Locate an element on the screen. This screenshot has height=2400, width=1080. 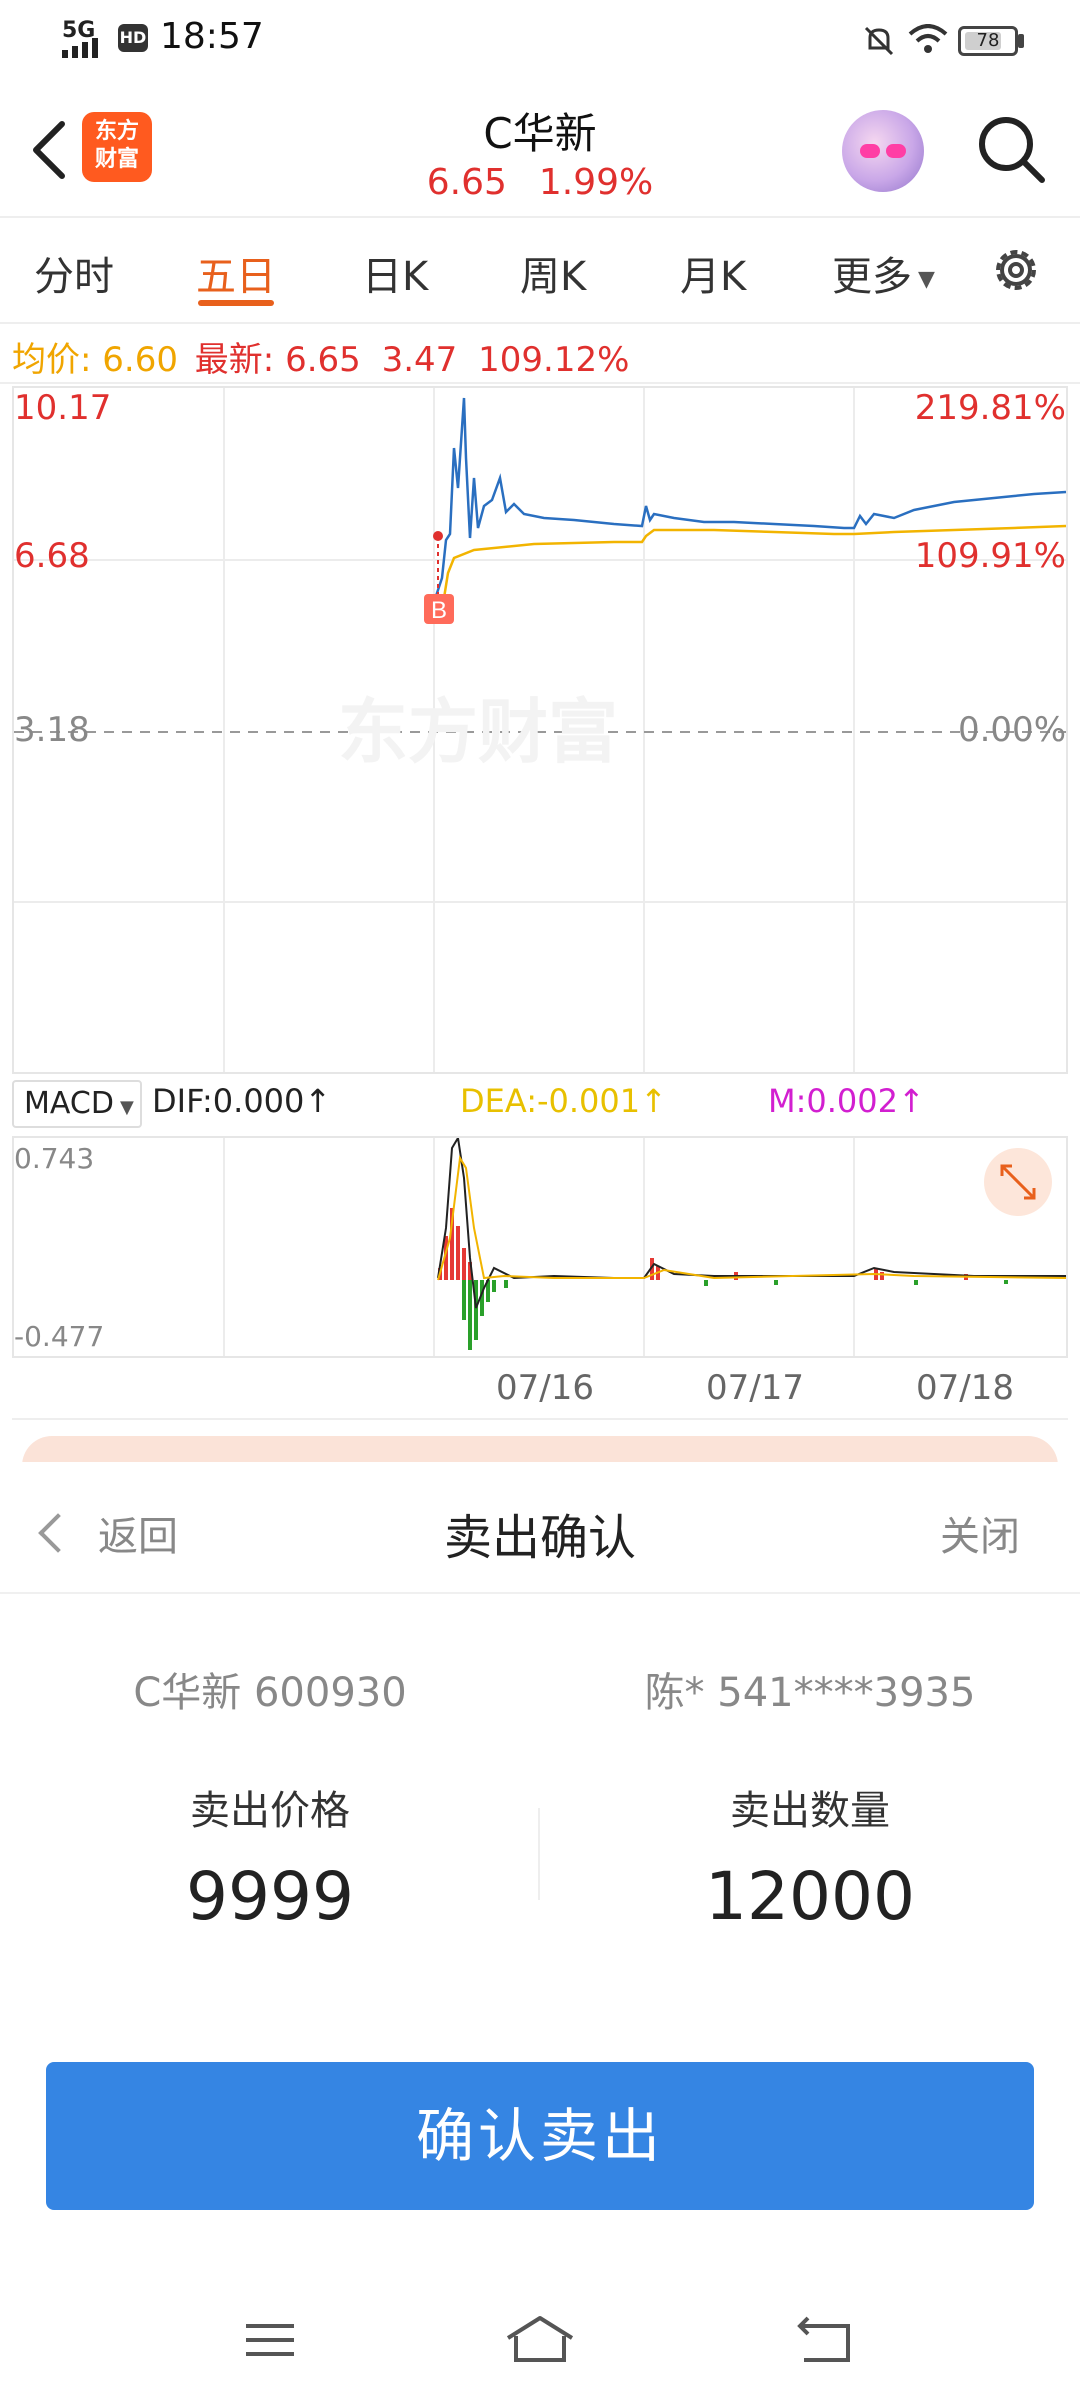
hd-badge: HD is located at coordinates (133, 38).